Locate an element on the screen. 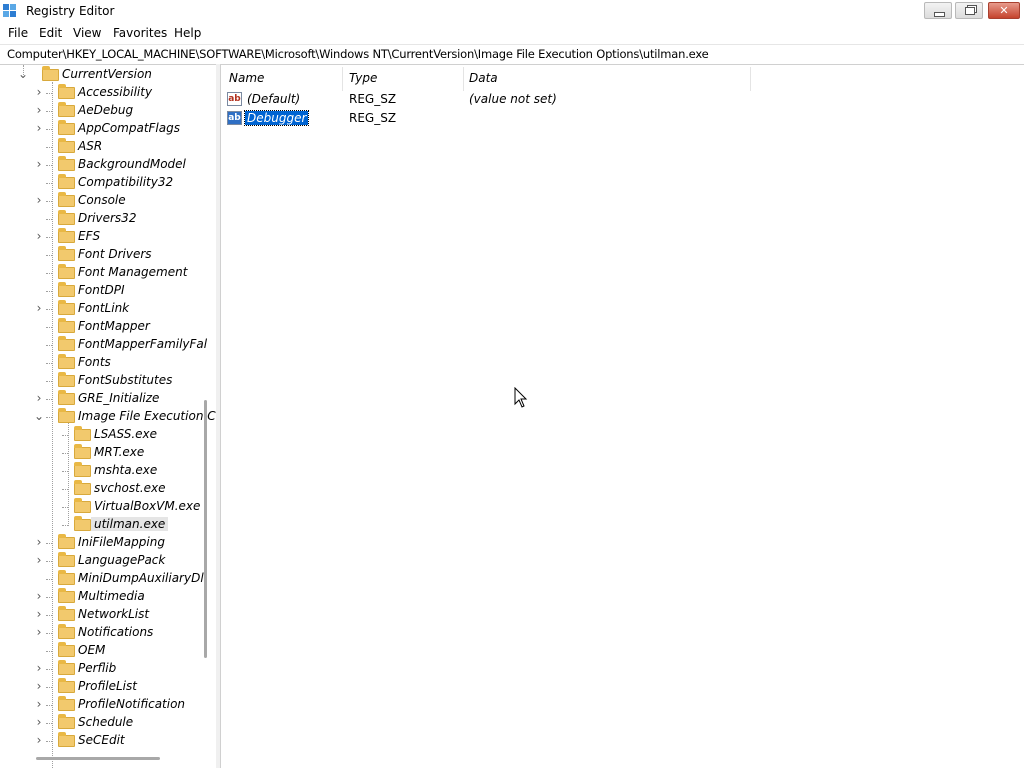 This screenshot has height=769, width=1024. tree-item: › FontLink is located at coordinates (118, 309).